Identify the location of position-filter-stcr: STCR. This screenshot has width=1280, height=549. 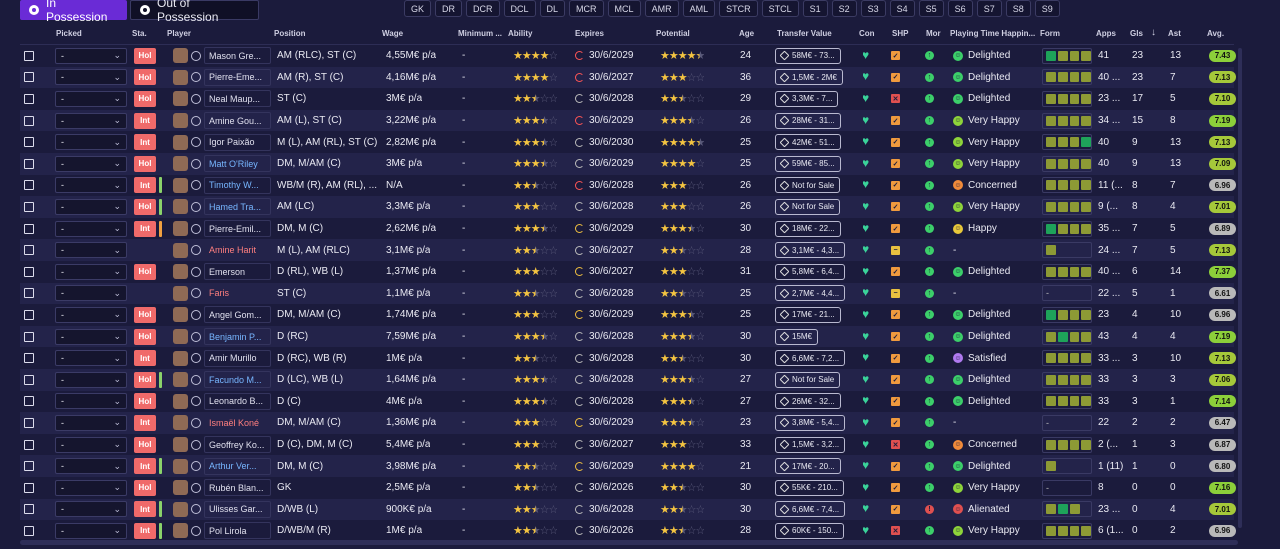
(738, 8).